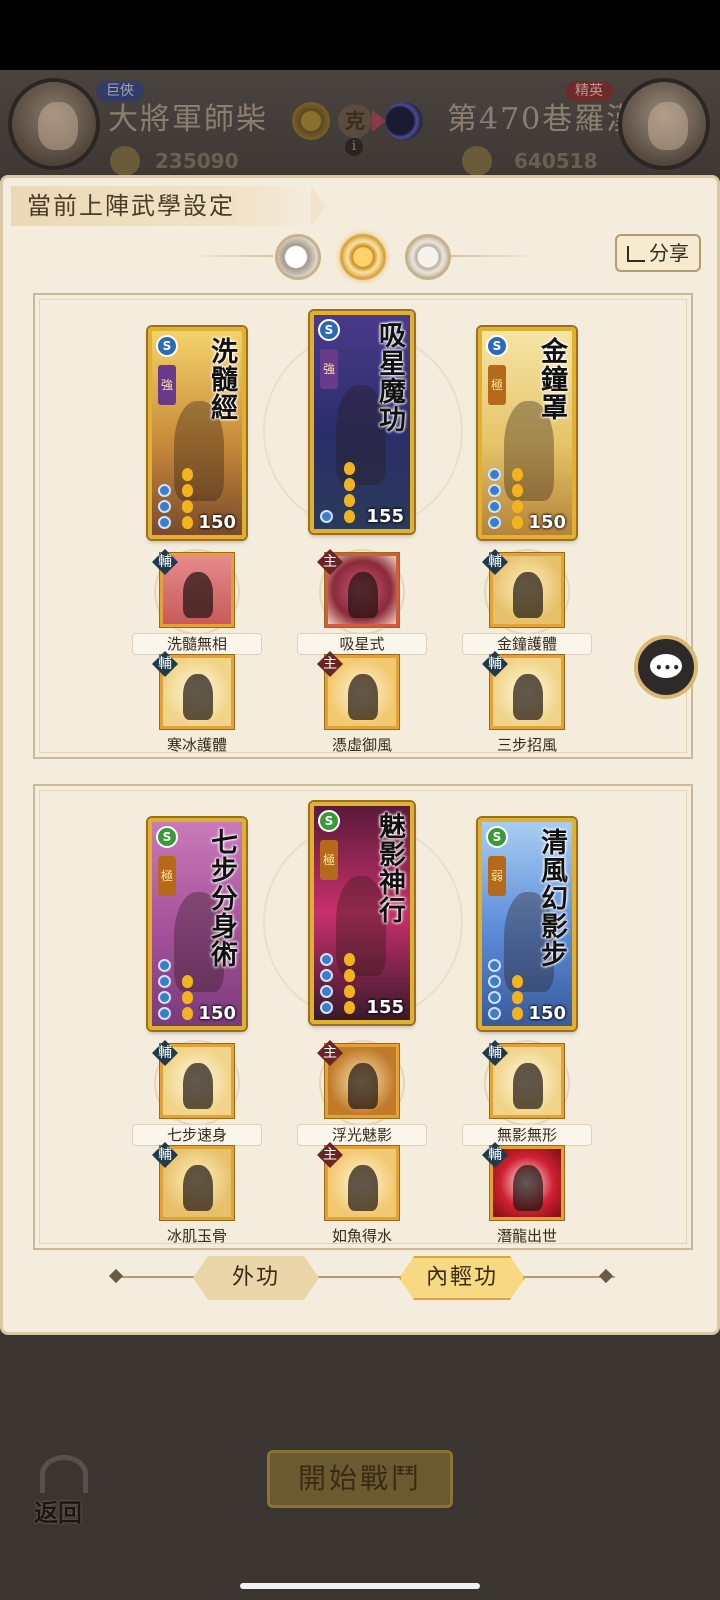  What do you see at coordinates (196, 745) in the screenshot?
I see `sub-skill-label: 寒冰護體` at bounding box center [196, 745].